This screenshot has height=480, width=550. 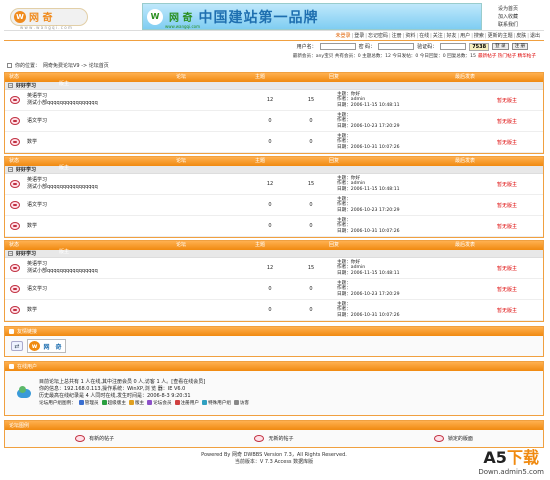 I want to click on online-icon, so click(x=24, y=391).